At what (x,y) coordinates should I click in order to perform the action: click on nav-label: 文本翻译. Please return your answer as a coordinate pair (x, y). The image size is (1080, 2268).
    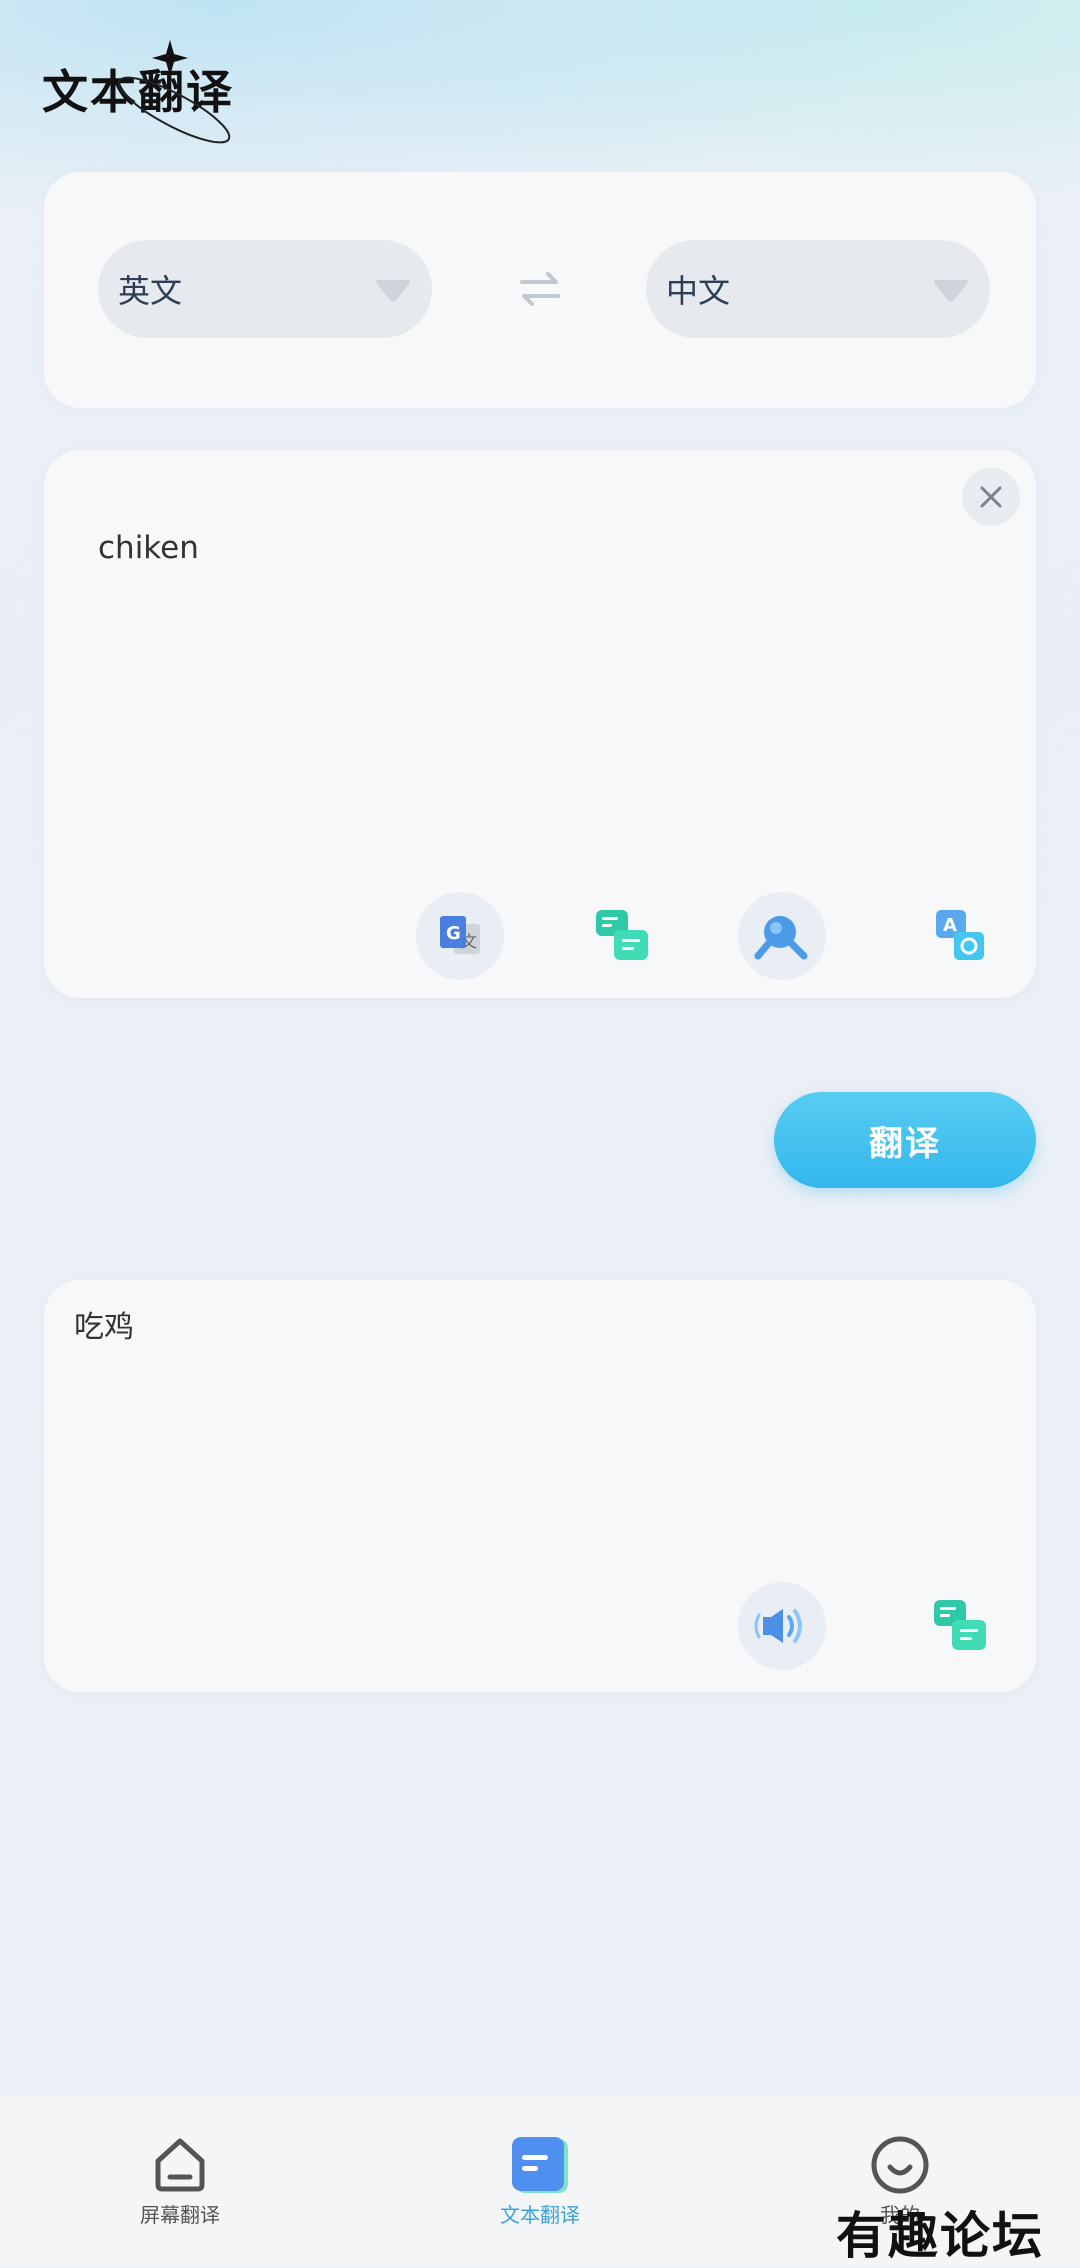
    Looking at the image, I should click on (540, 2215).